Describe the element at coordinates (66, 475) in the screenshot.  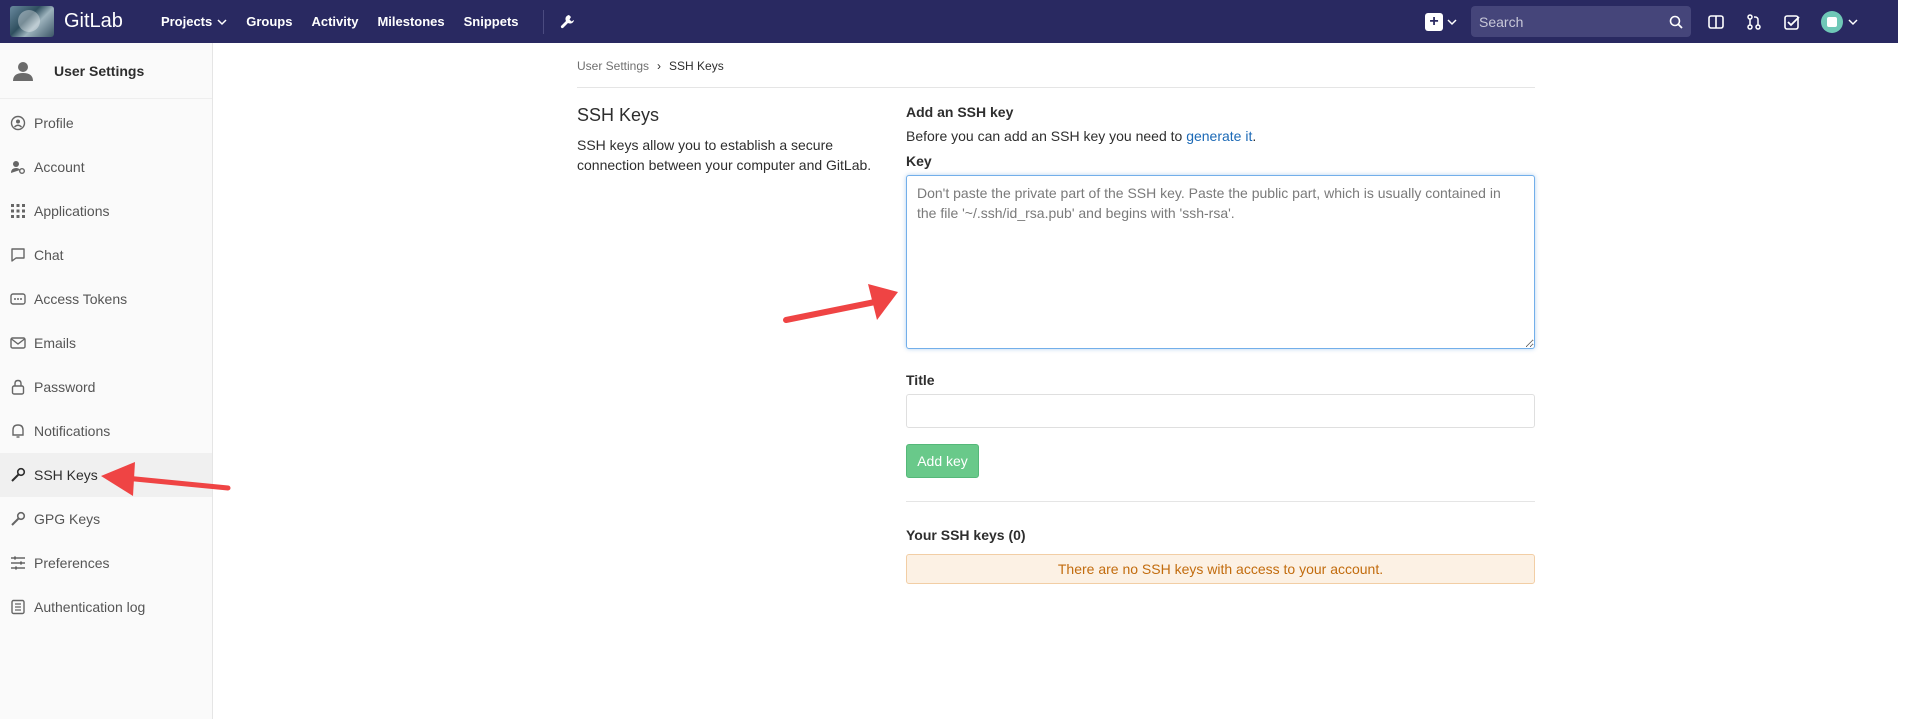
I see `sidebar-item-label: SSH Keys` at that location.